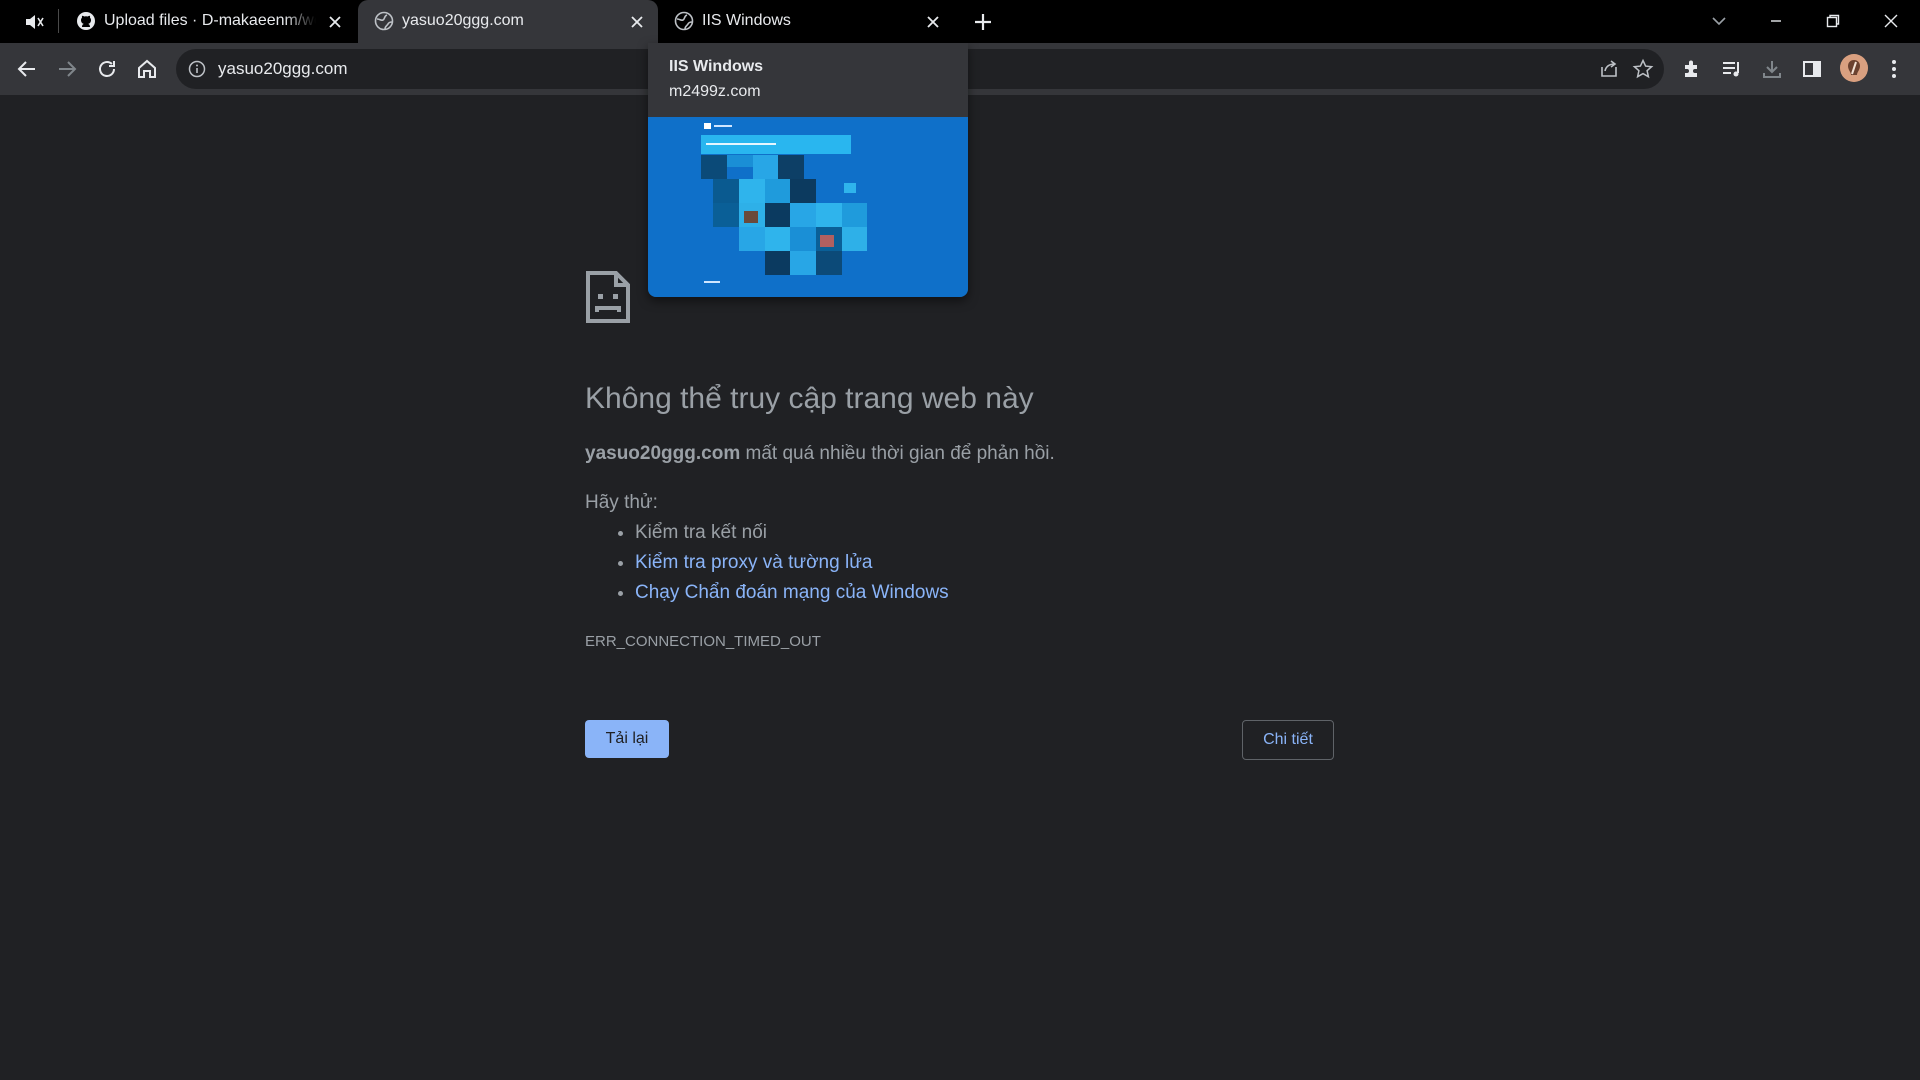 This screenshot has width=1920, height=1080. What do you see at coordinates (806, 21) in the screenshot?
I see `tab-iis-windows: IIS Windows` at bounding box center [806, 21].